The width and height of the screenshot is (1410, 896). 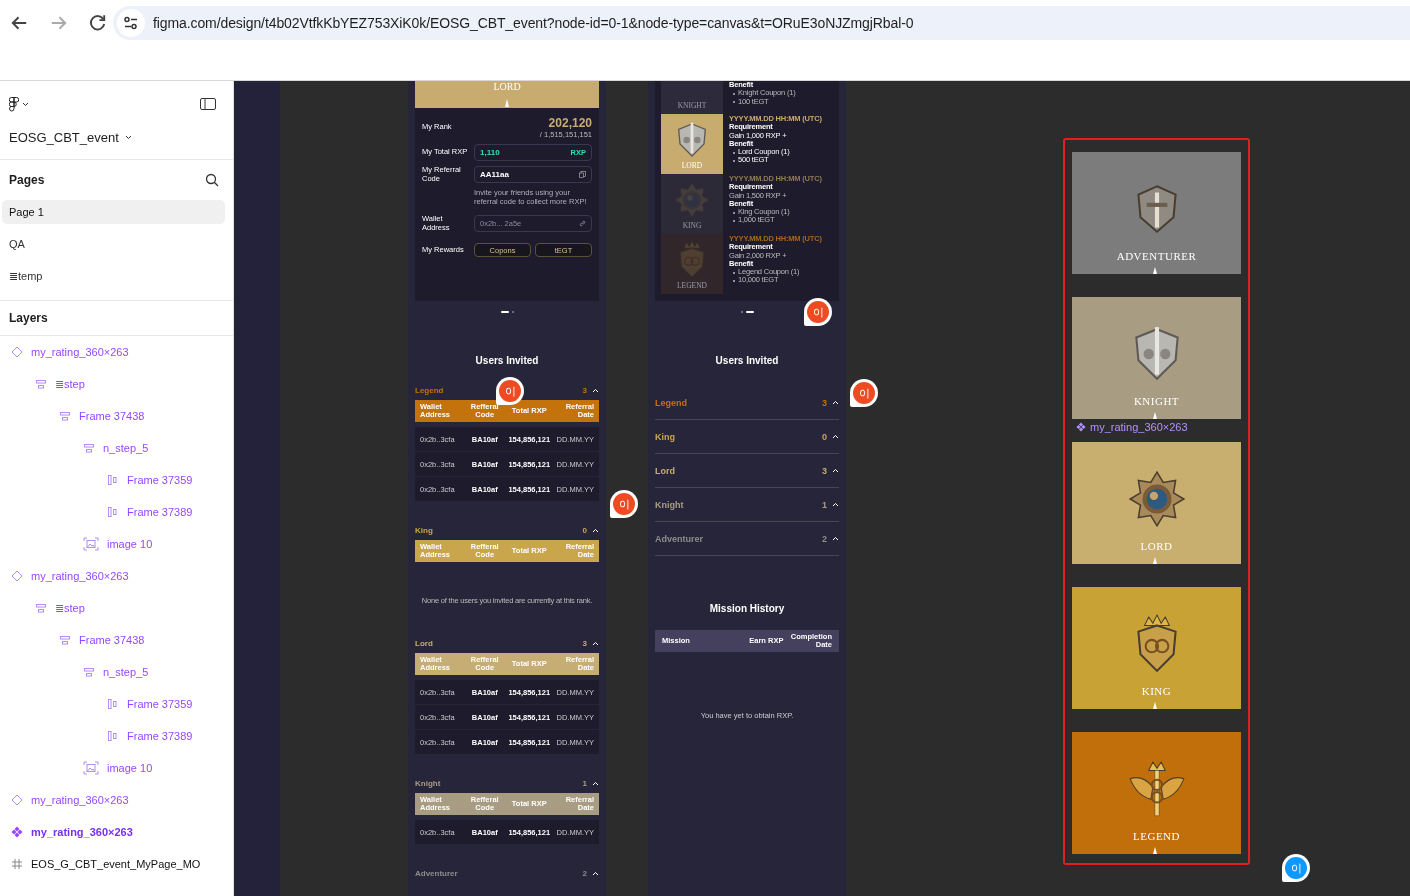 I want to click on referral-code-field: AA11aa, so click(x=533, y=174).